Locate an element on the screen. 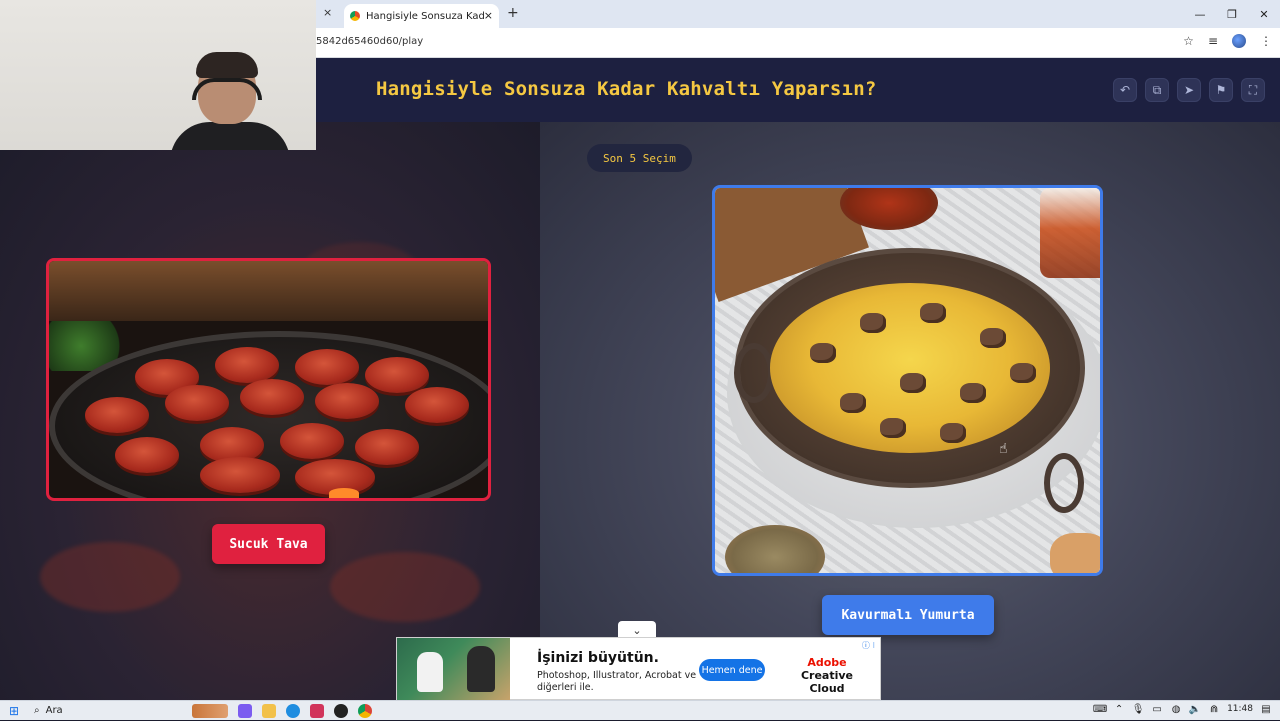 Image resolution: width=1280 pixels, height=721 pixels. ad-image is located at coordinates (453, 669).